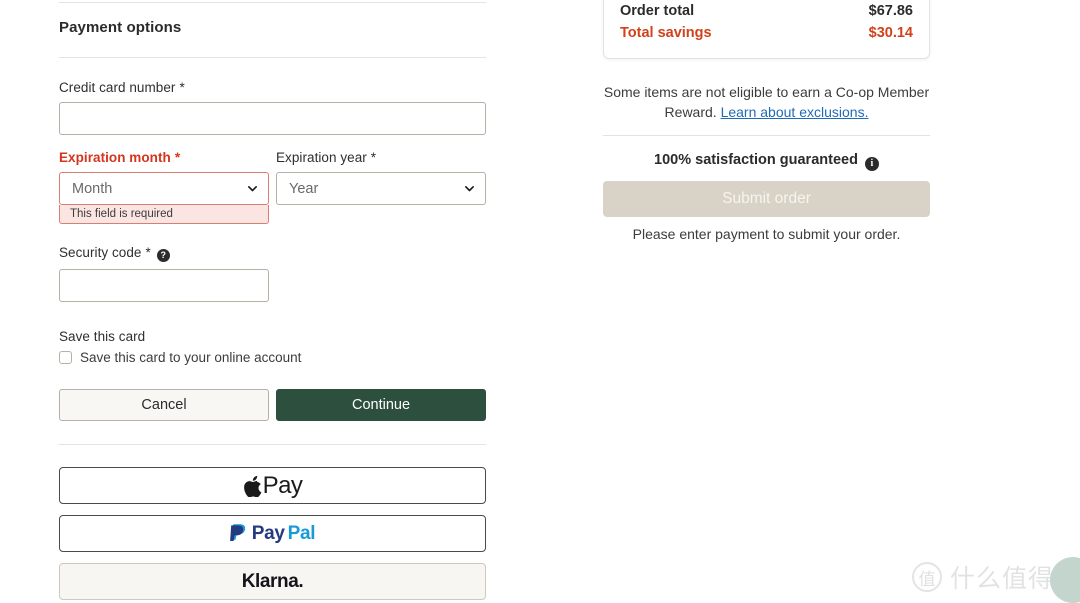 This screenshot has width=1080, height=603. I want to click on paypal-button: Pay Pal, so click(272, 533).